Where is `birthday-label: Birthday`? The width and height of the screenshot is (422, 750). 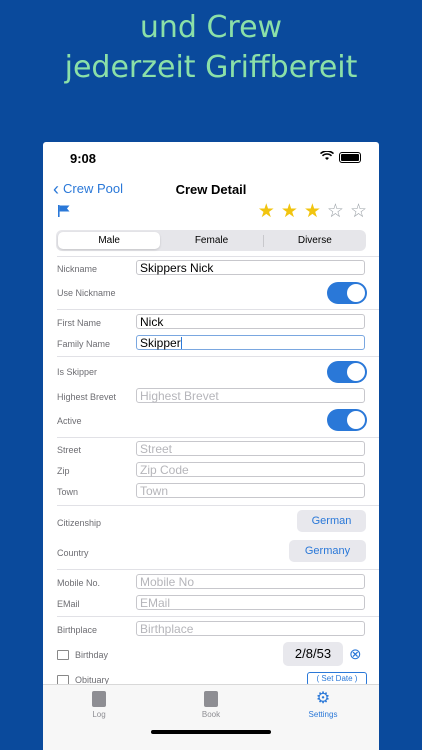 birthday-label: Birthday is located at coordinates (92, 655).